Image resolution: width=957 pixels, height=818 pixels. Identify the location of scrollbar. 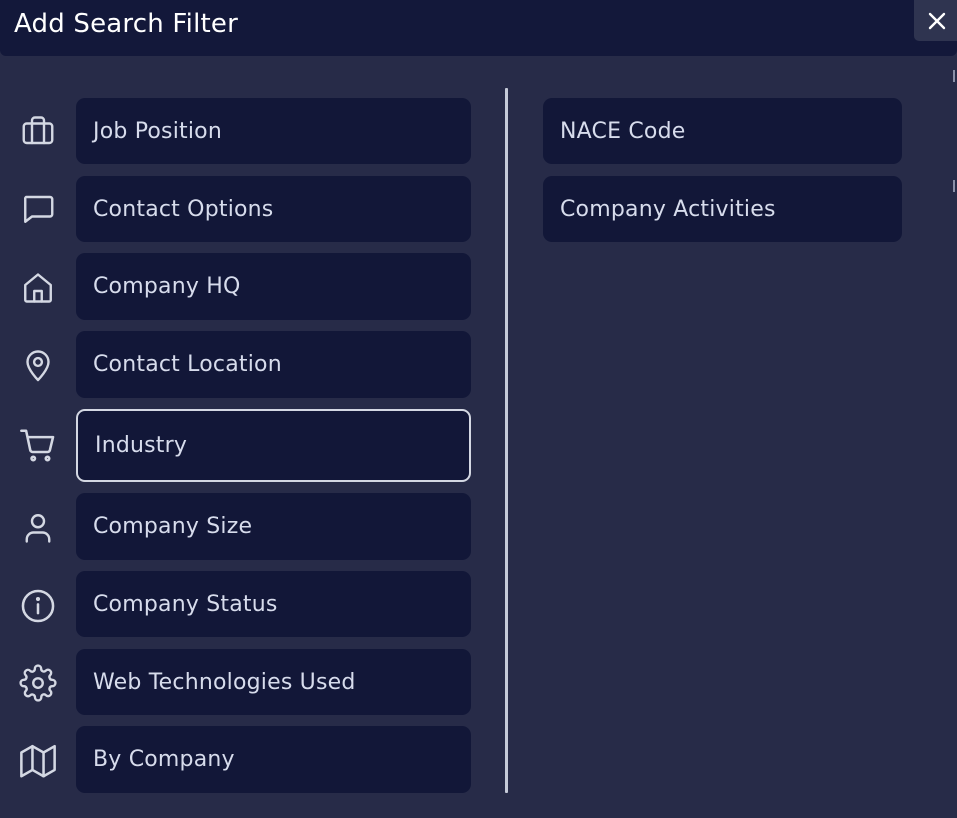
(953, 135).